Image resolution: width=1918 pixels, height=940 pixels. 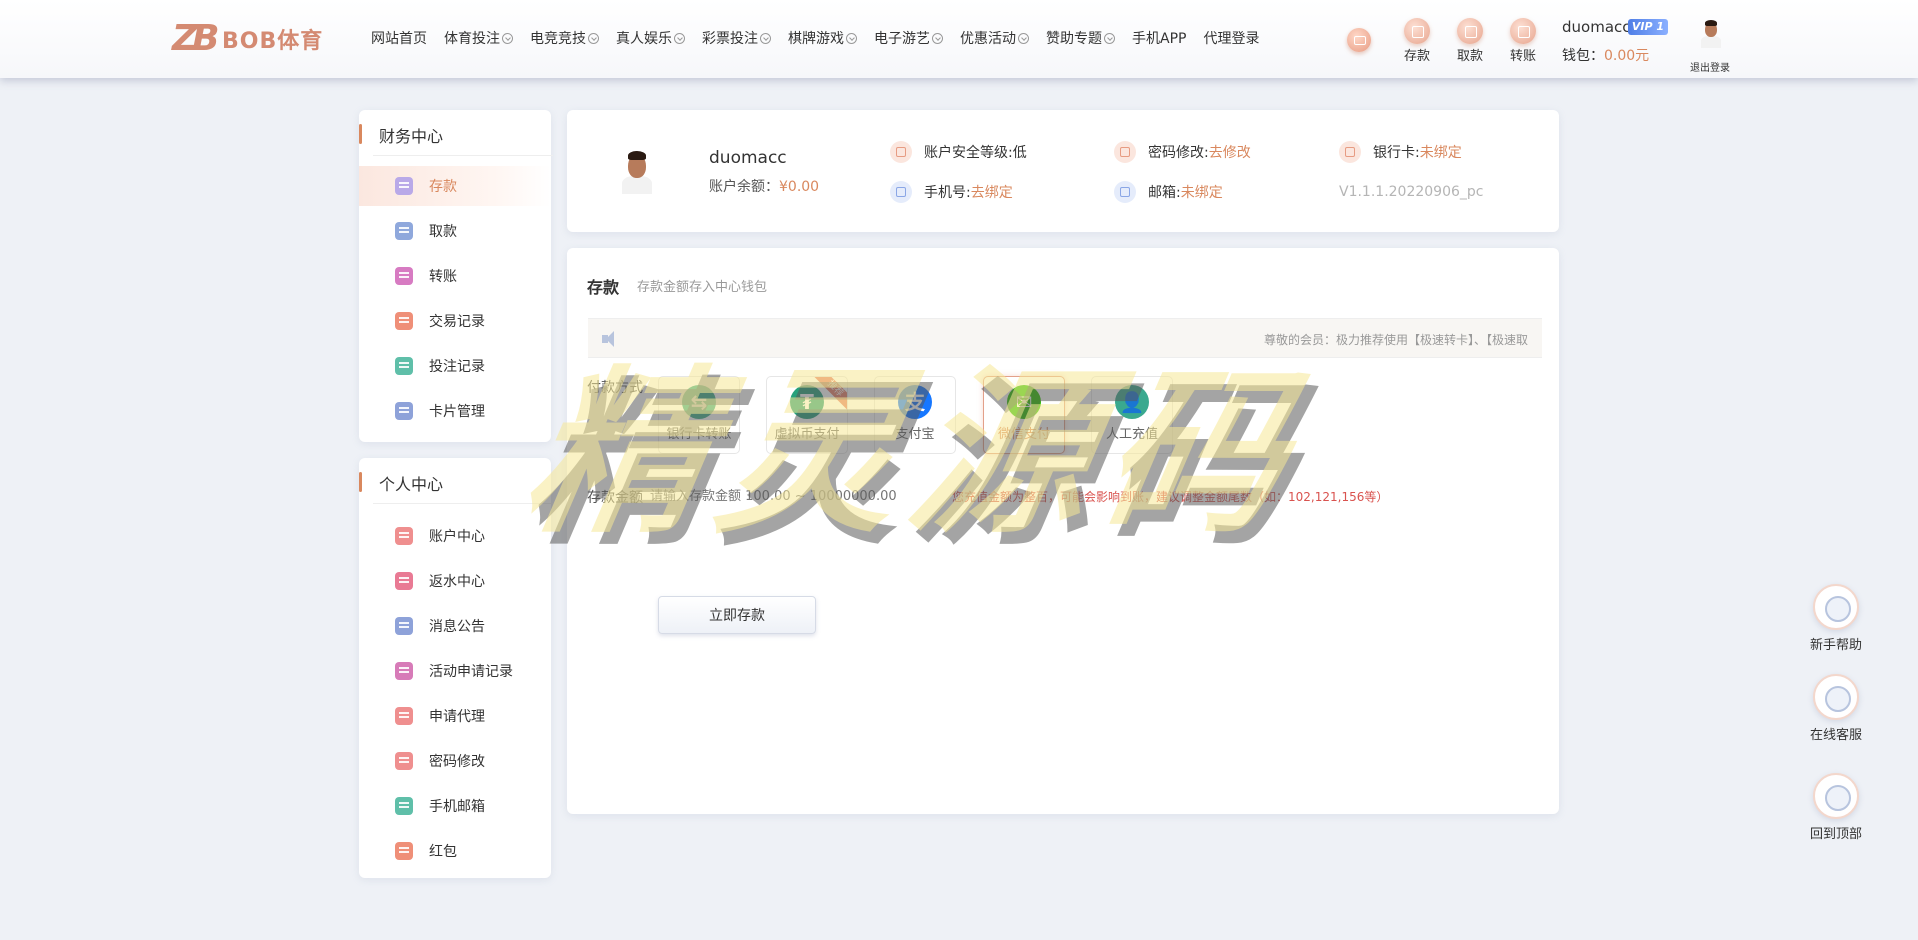 What do you see at coordinates (1470, 41) in the screenshot?
I see `header-withdraw-button: 取款` at bounding box center [1470, 41].